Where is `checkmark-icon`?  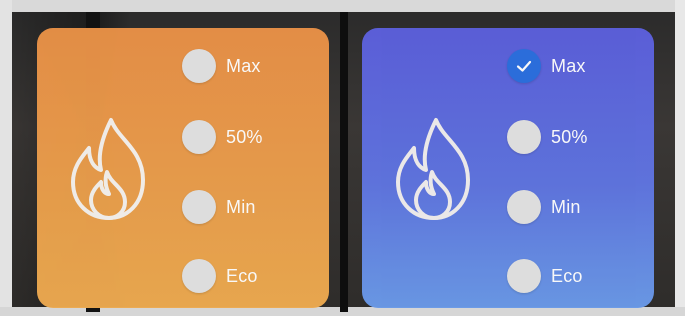
checkmark-icon is located at coordinates (524, 66).